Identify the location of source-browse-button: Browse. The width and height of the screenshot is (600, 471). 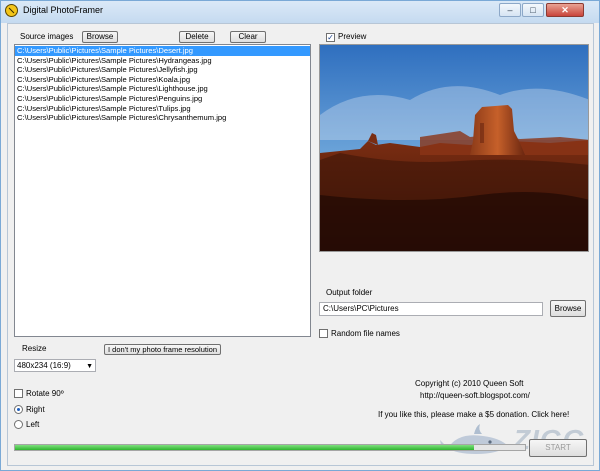
(100, 37).